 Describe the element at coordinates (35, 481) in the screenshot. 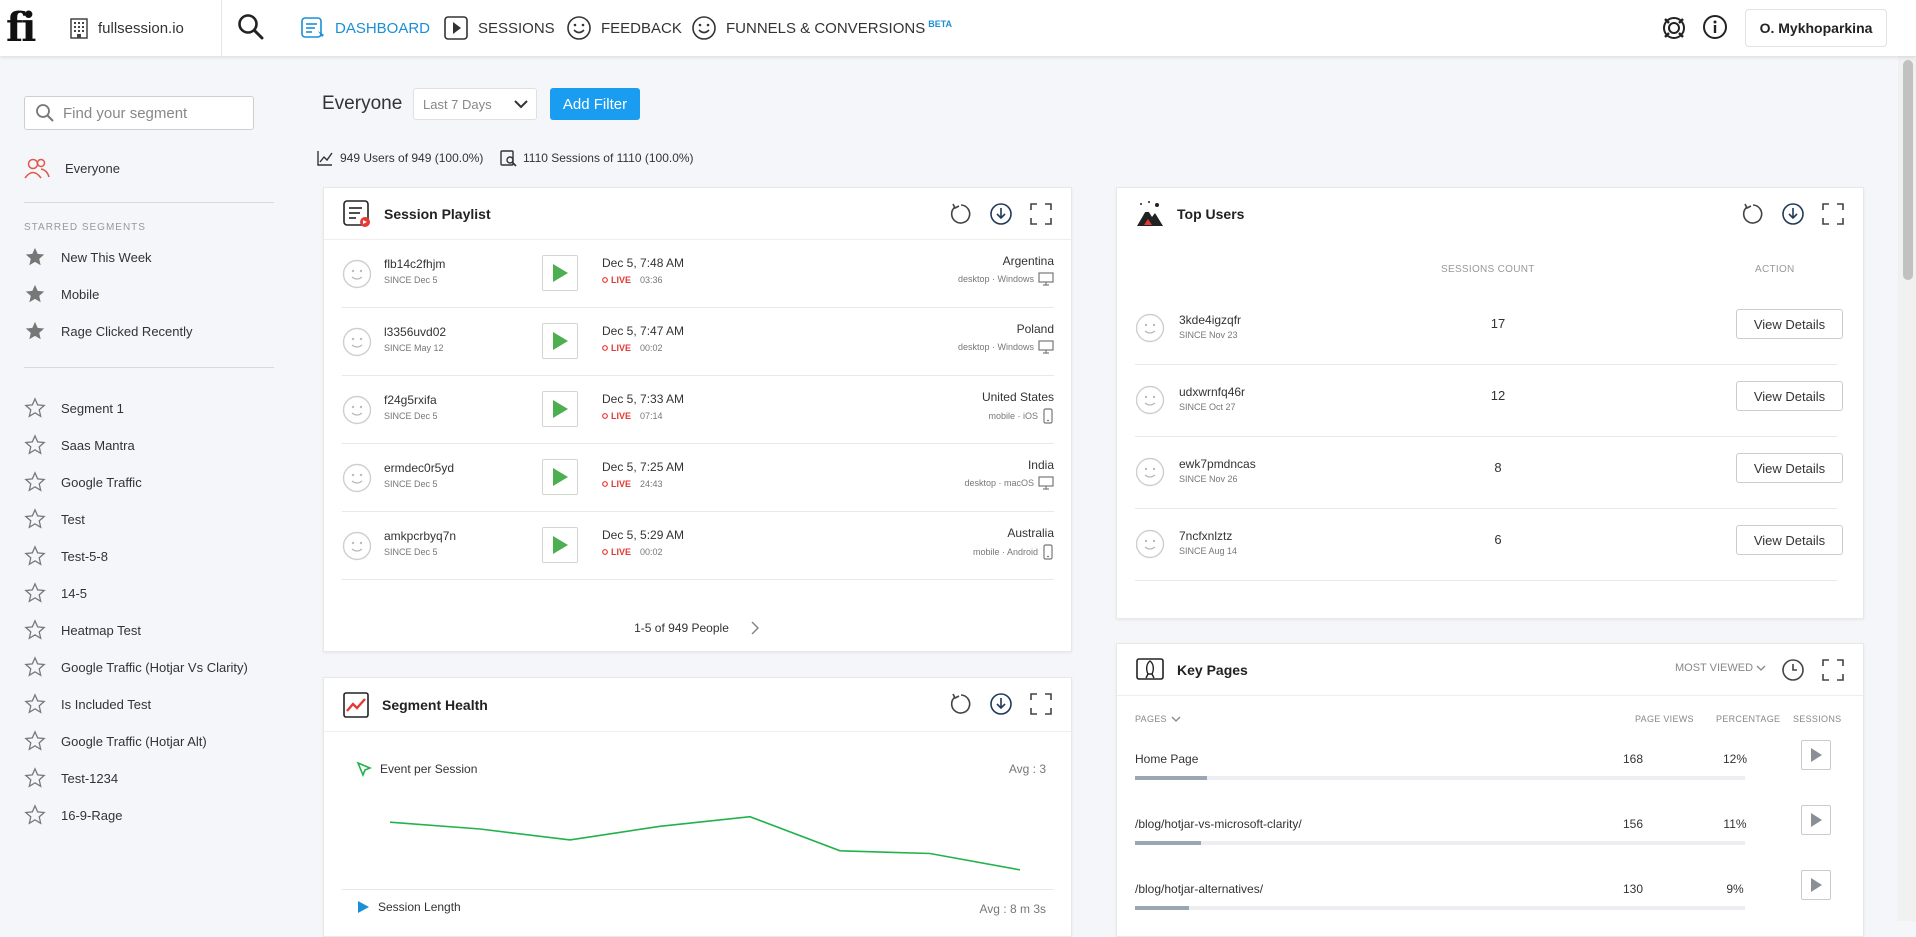

I see `star-outline-icon` at that location.